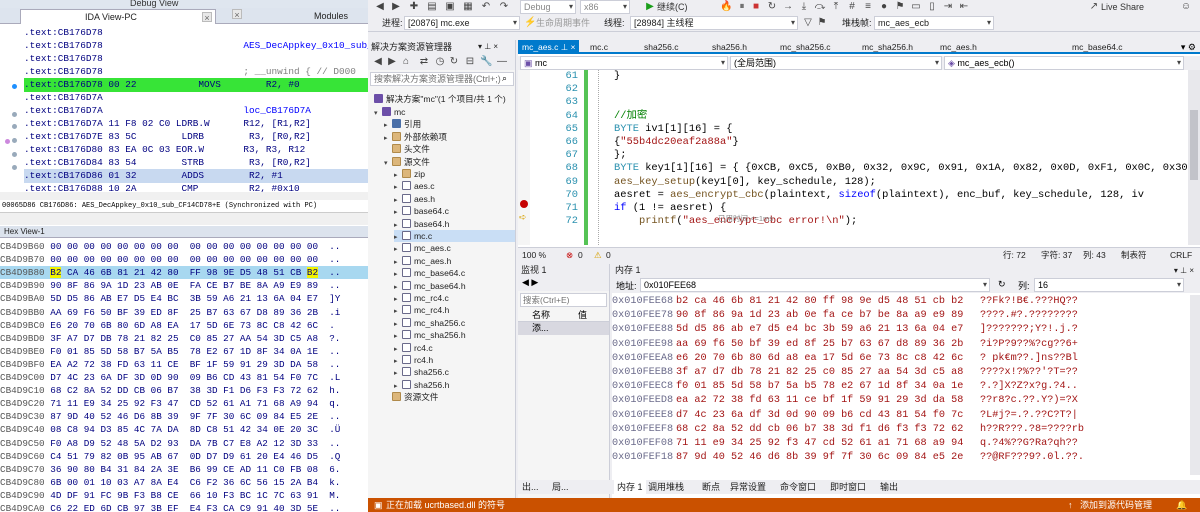 Image resolution: width=1200 pixels, height=512 pixels. What do you see at coordinates (822, 23) in the screenshot?
I see `flag-icon: ⚑` at bounding box center [822, 23].